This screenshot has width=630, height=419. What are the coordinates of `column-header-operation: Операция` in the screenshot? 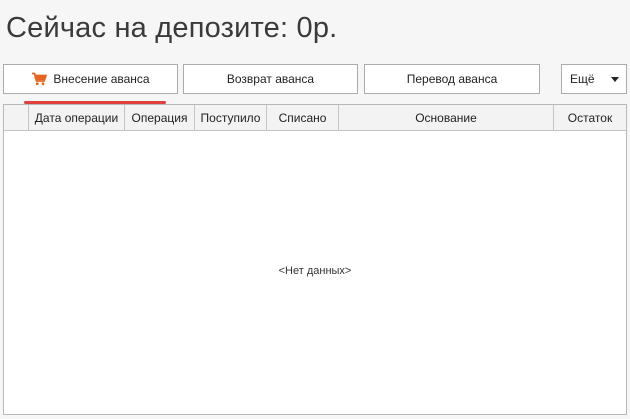 It's located at (160, 117).